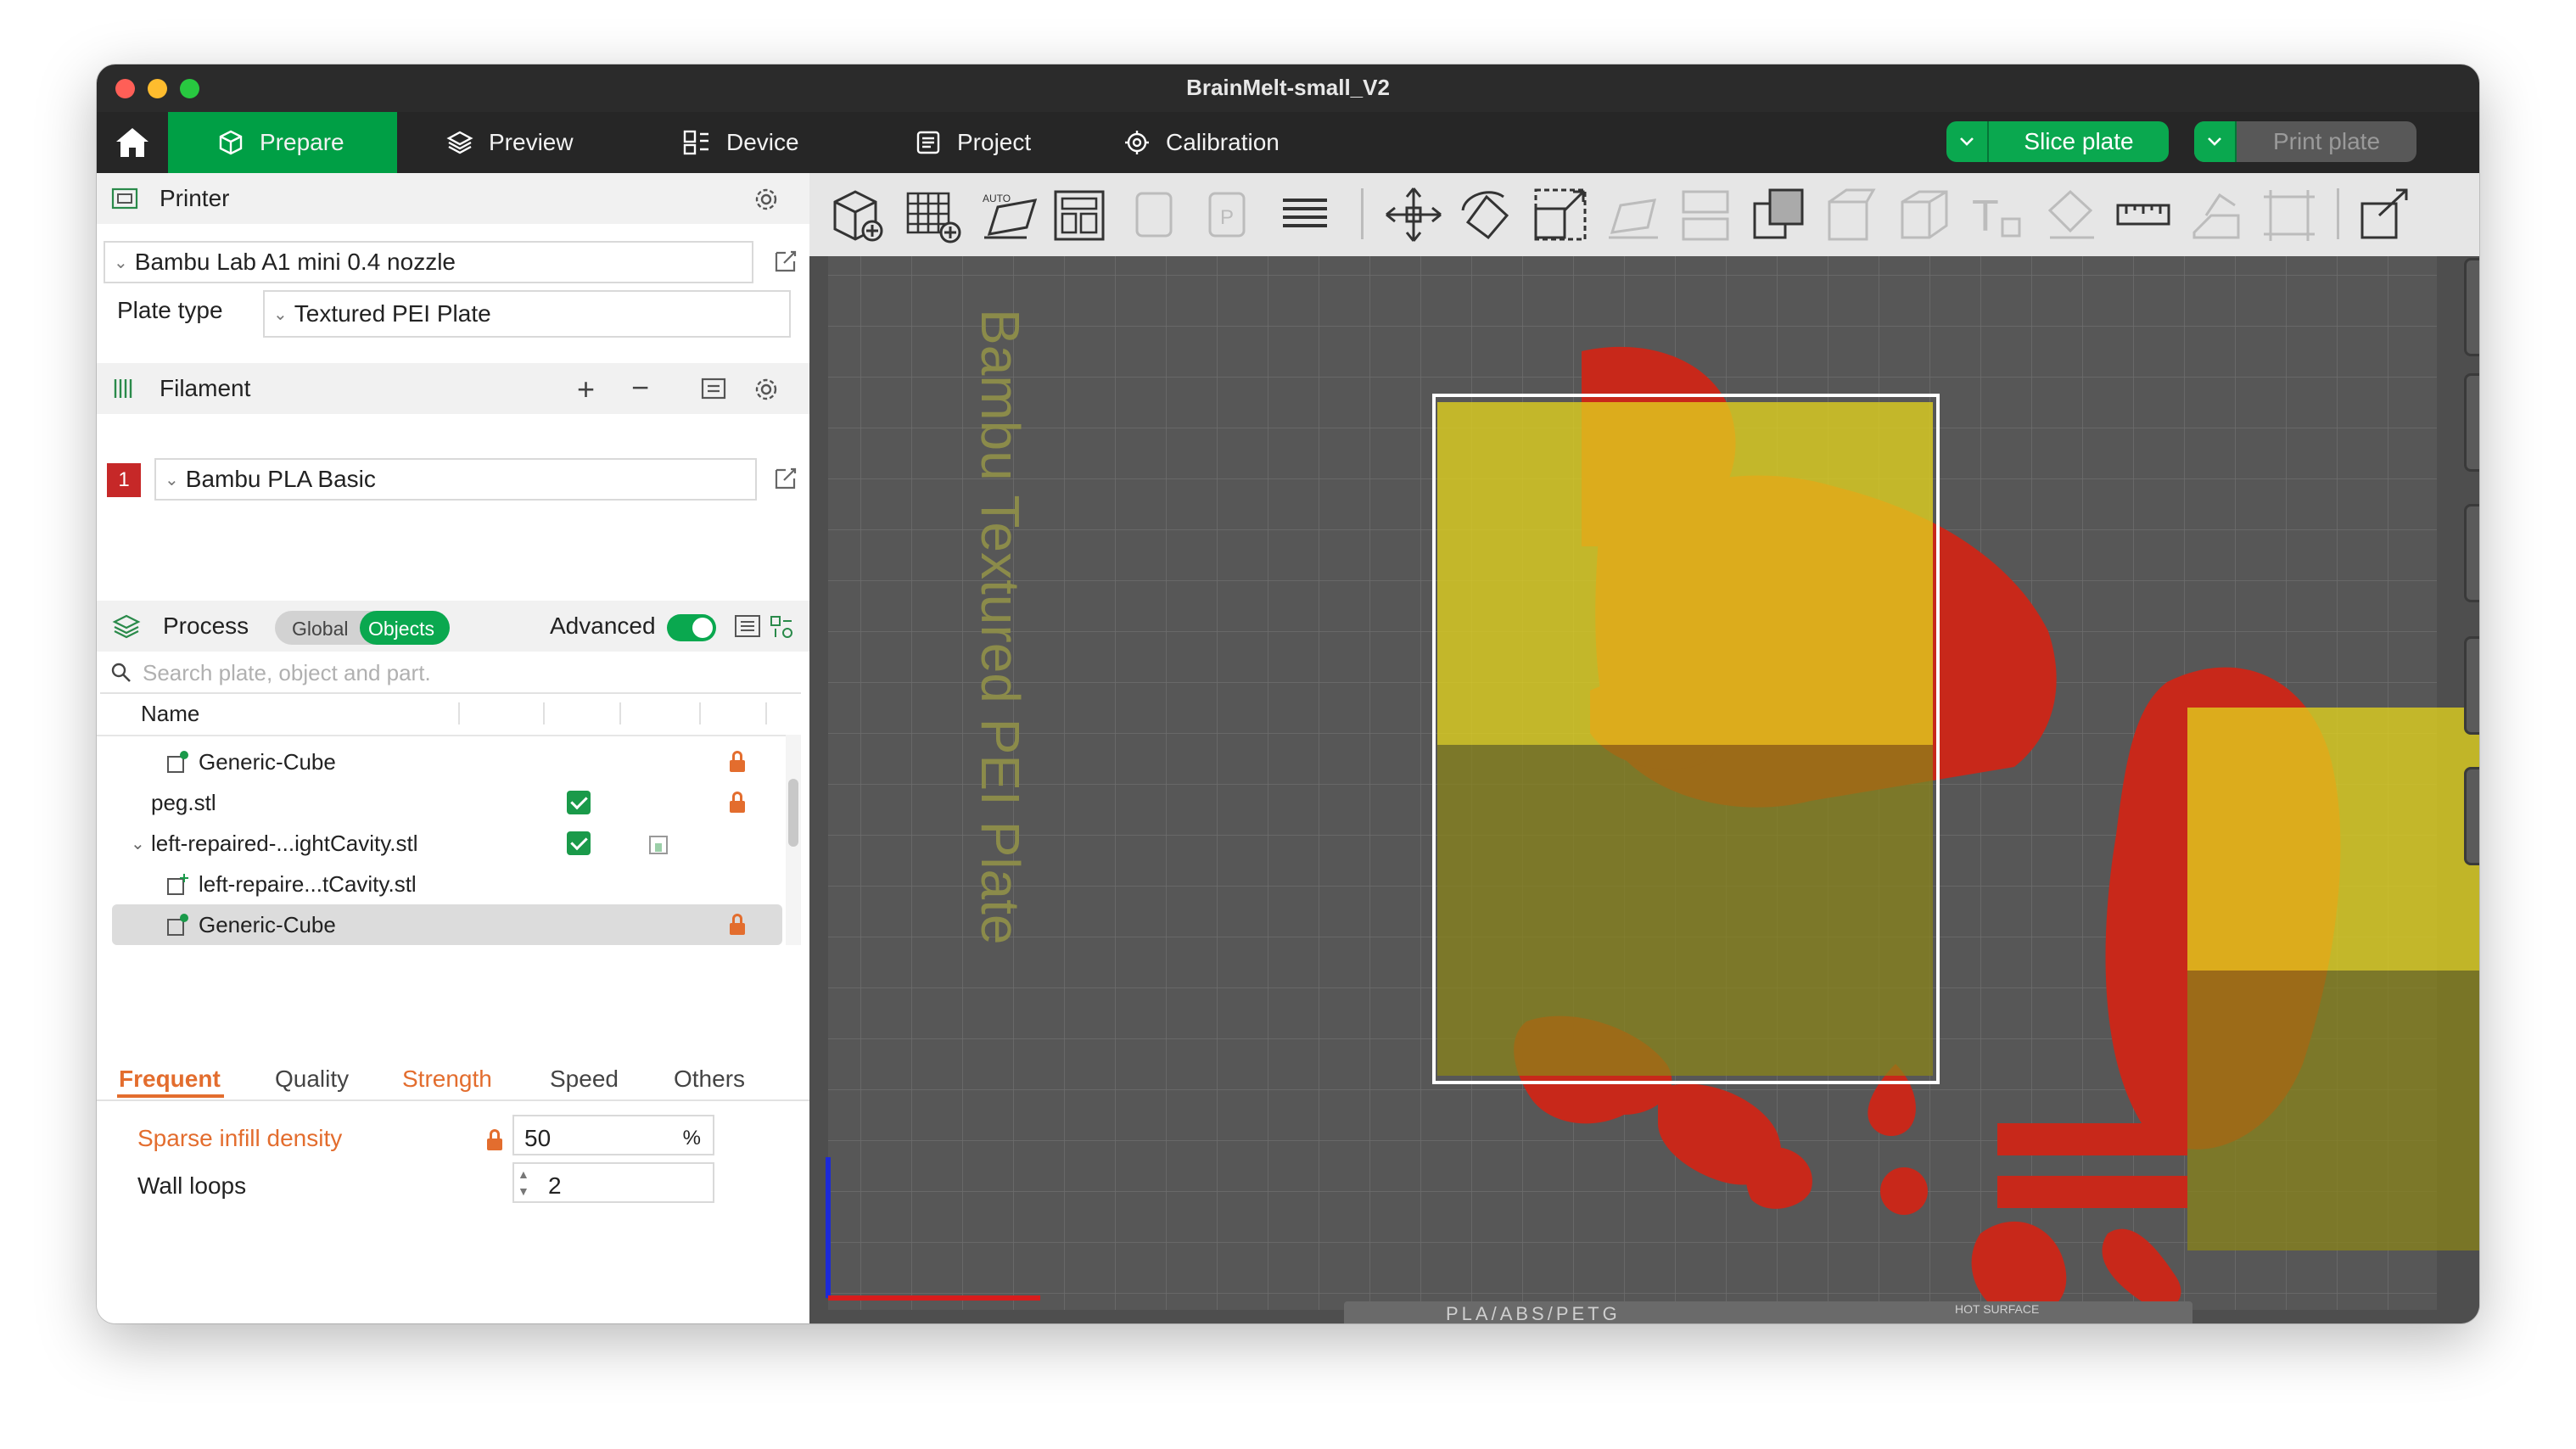 Image resolution: width=2576 pixels, height=1449 pixels. I want to click on modifier-icon, so click(659, 845).